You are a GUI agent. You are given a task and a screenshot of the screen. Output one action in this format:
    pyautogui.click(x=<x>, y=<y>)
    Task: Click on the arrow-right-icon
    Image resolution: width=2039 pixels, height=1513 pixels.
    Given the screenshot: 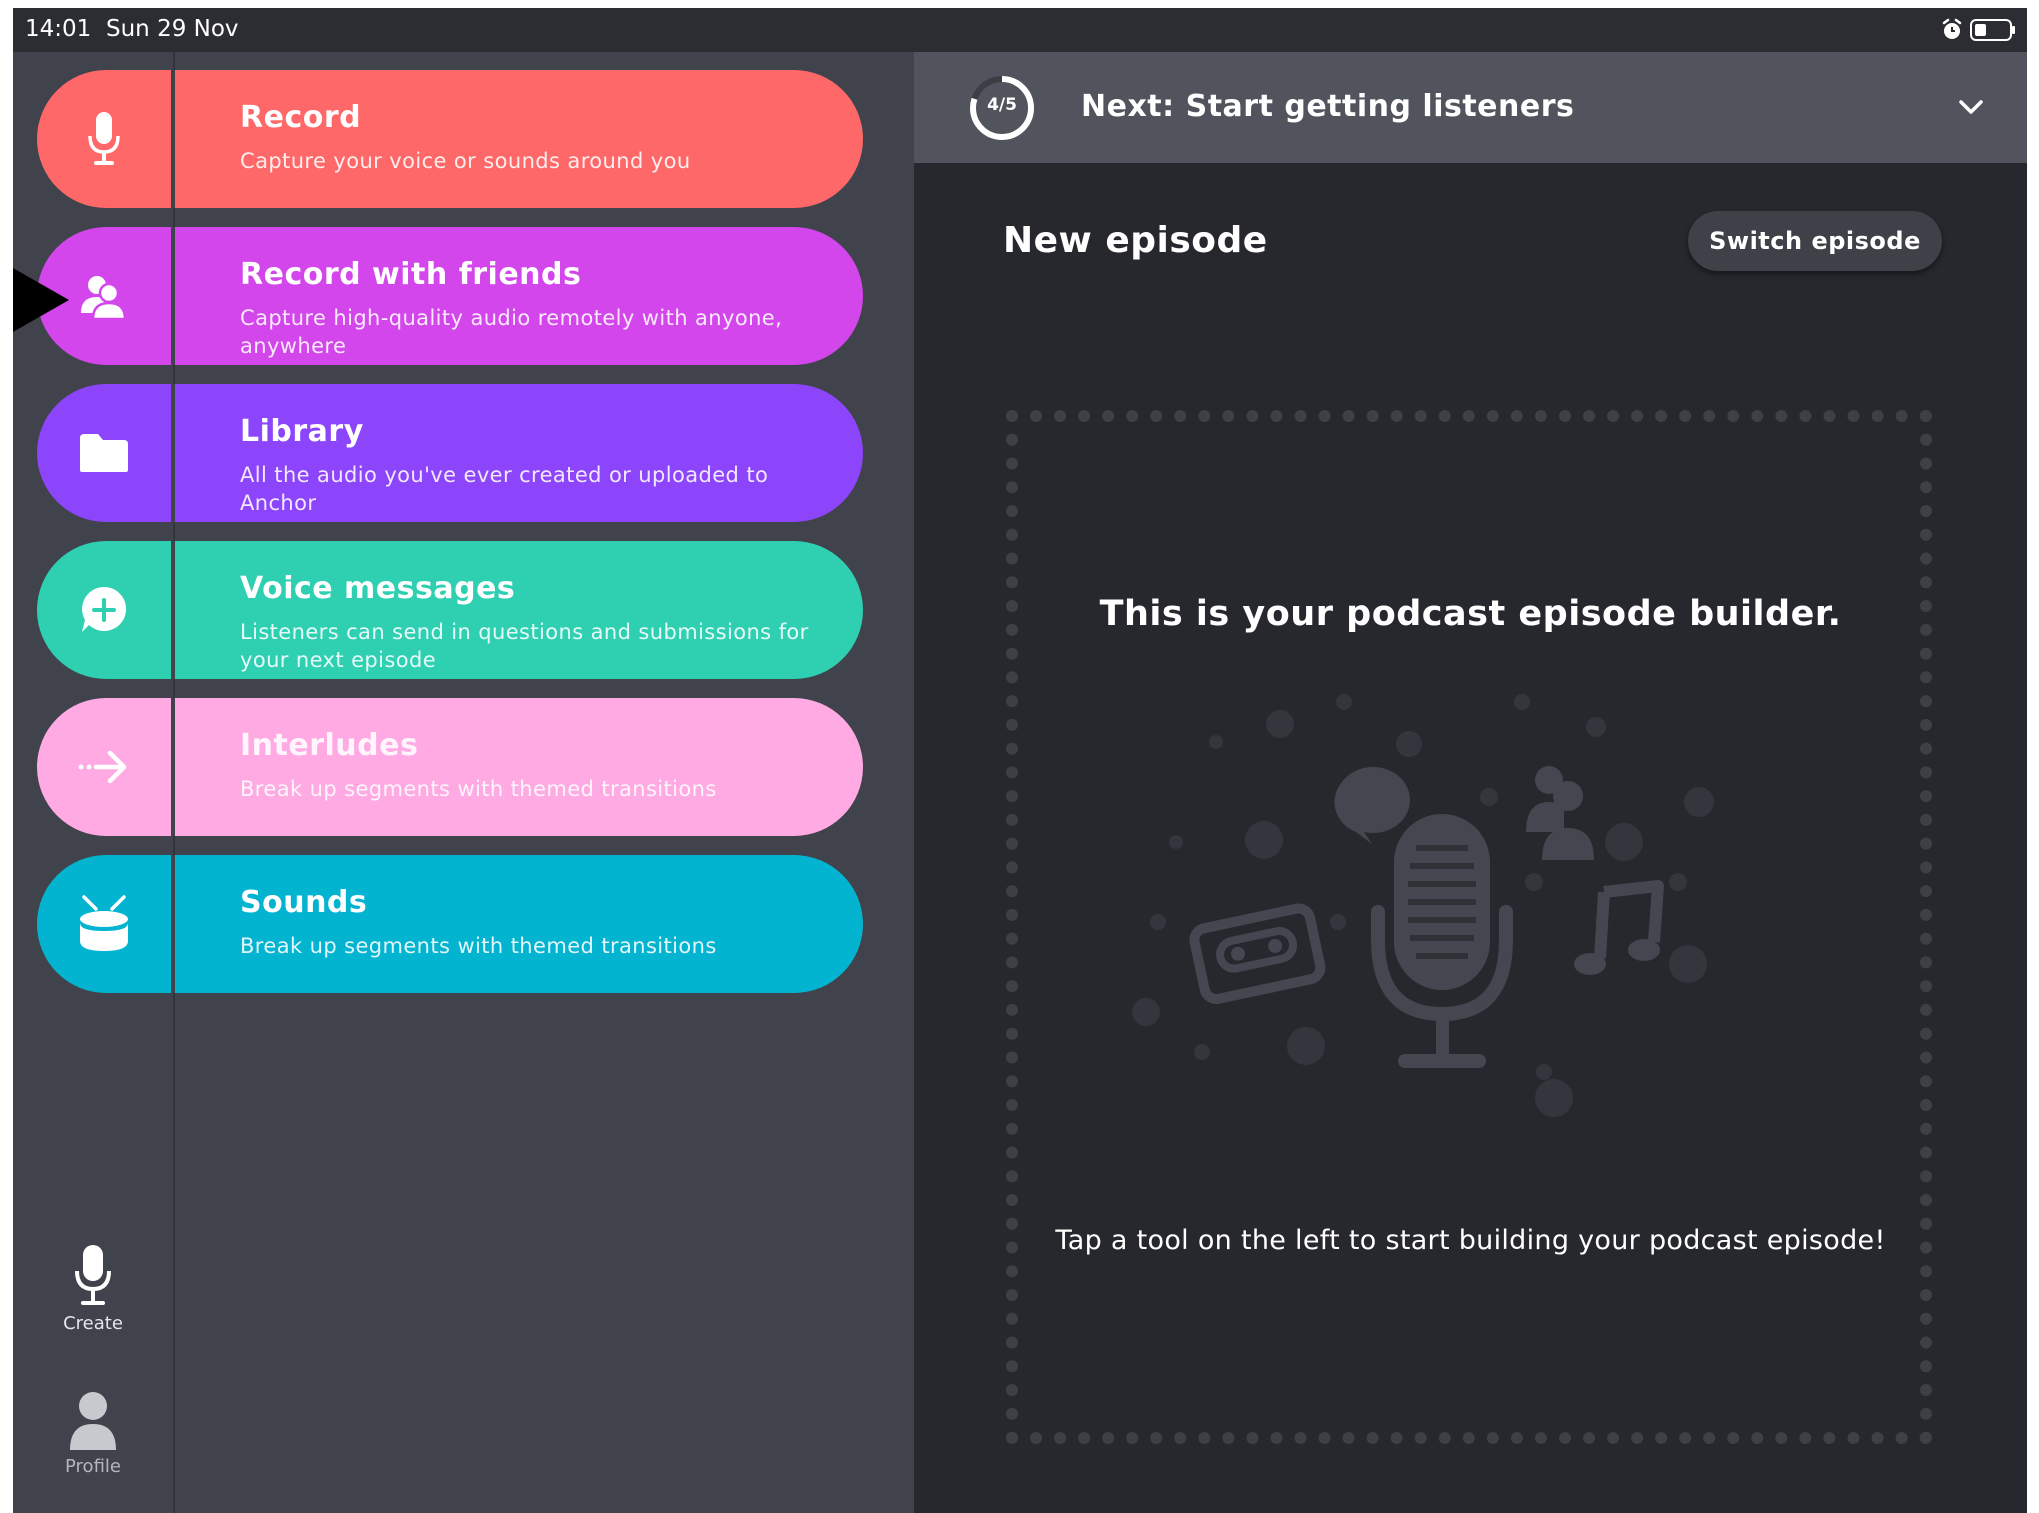 What is the action you would take?
    pyautogui.click(x=102, y=767)
    